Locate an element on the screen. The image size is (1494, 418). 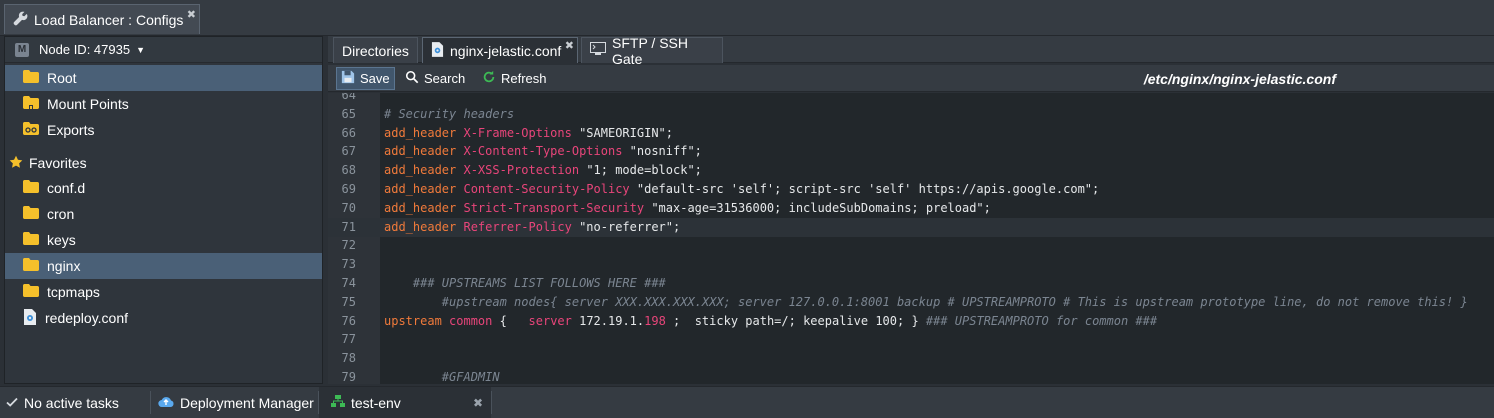
line-number: 65 is located at coordinates (348, 113).